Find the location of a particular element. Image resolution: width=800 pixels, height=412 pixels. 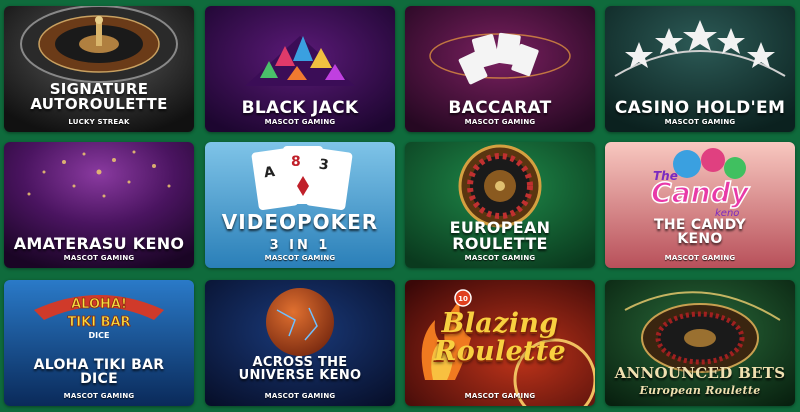

aloha-logo-top: ALOHA! is located at coordinates (99, 304).